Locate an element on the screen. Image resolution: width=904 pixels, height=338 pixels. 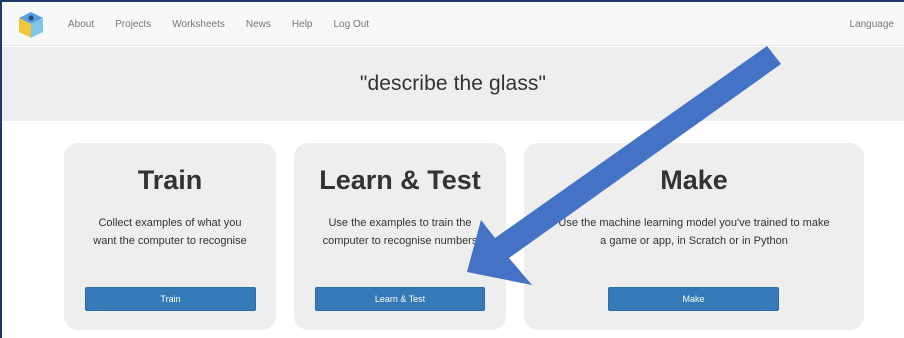
train-heading: Train is located at coordinates (170, 180).